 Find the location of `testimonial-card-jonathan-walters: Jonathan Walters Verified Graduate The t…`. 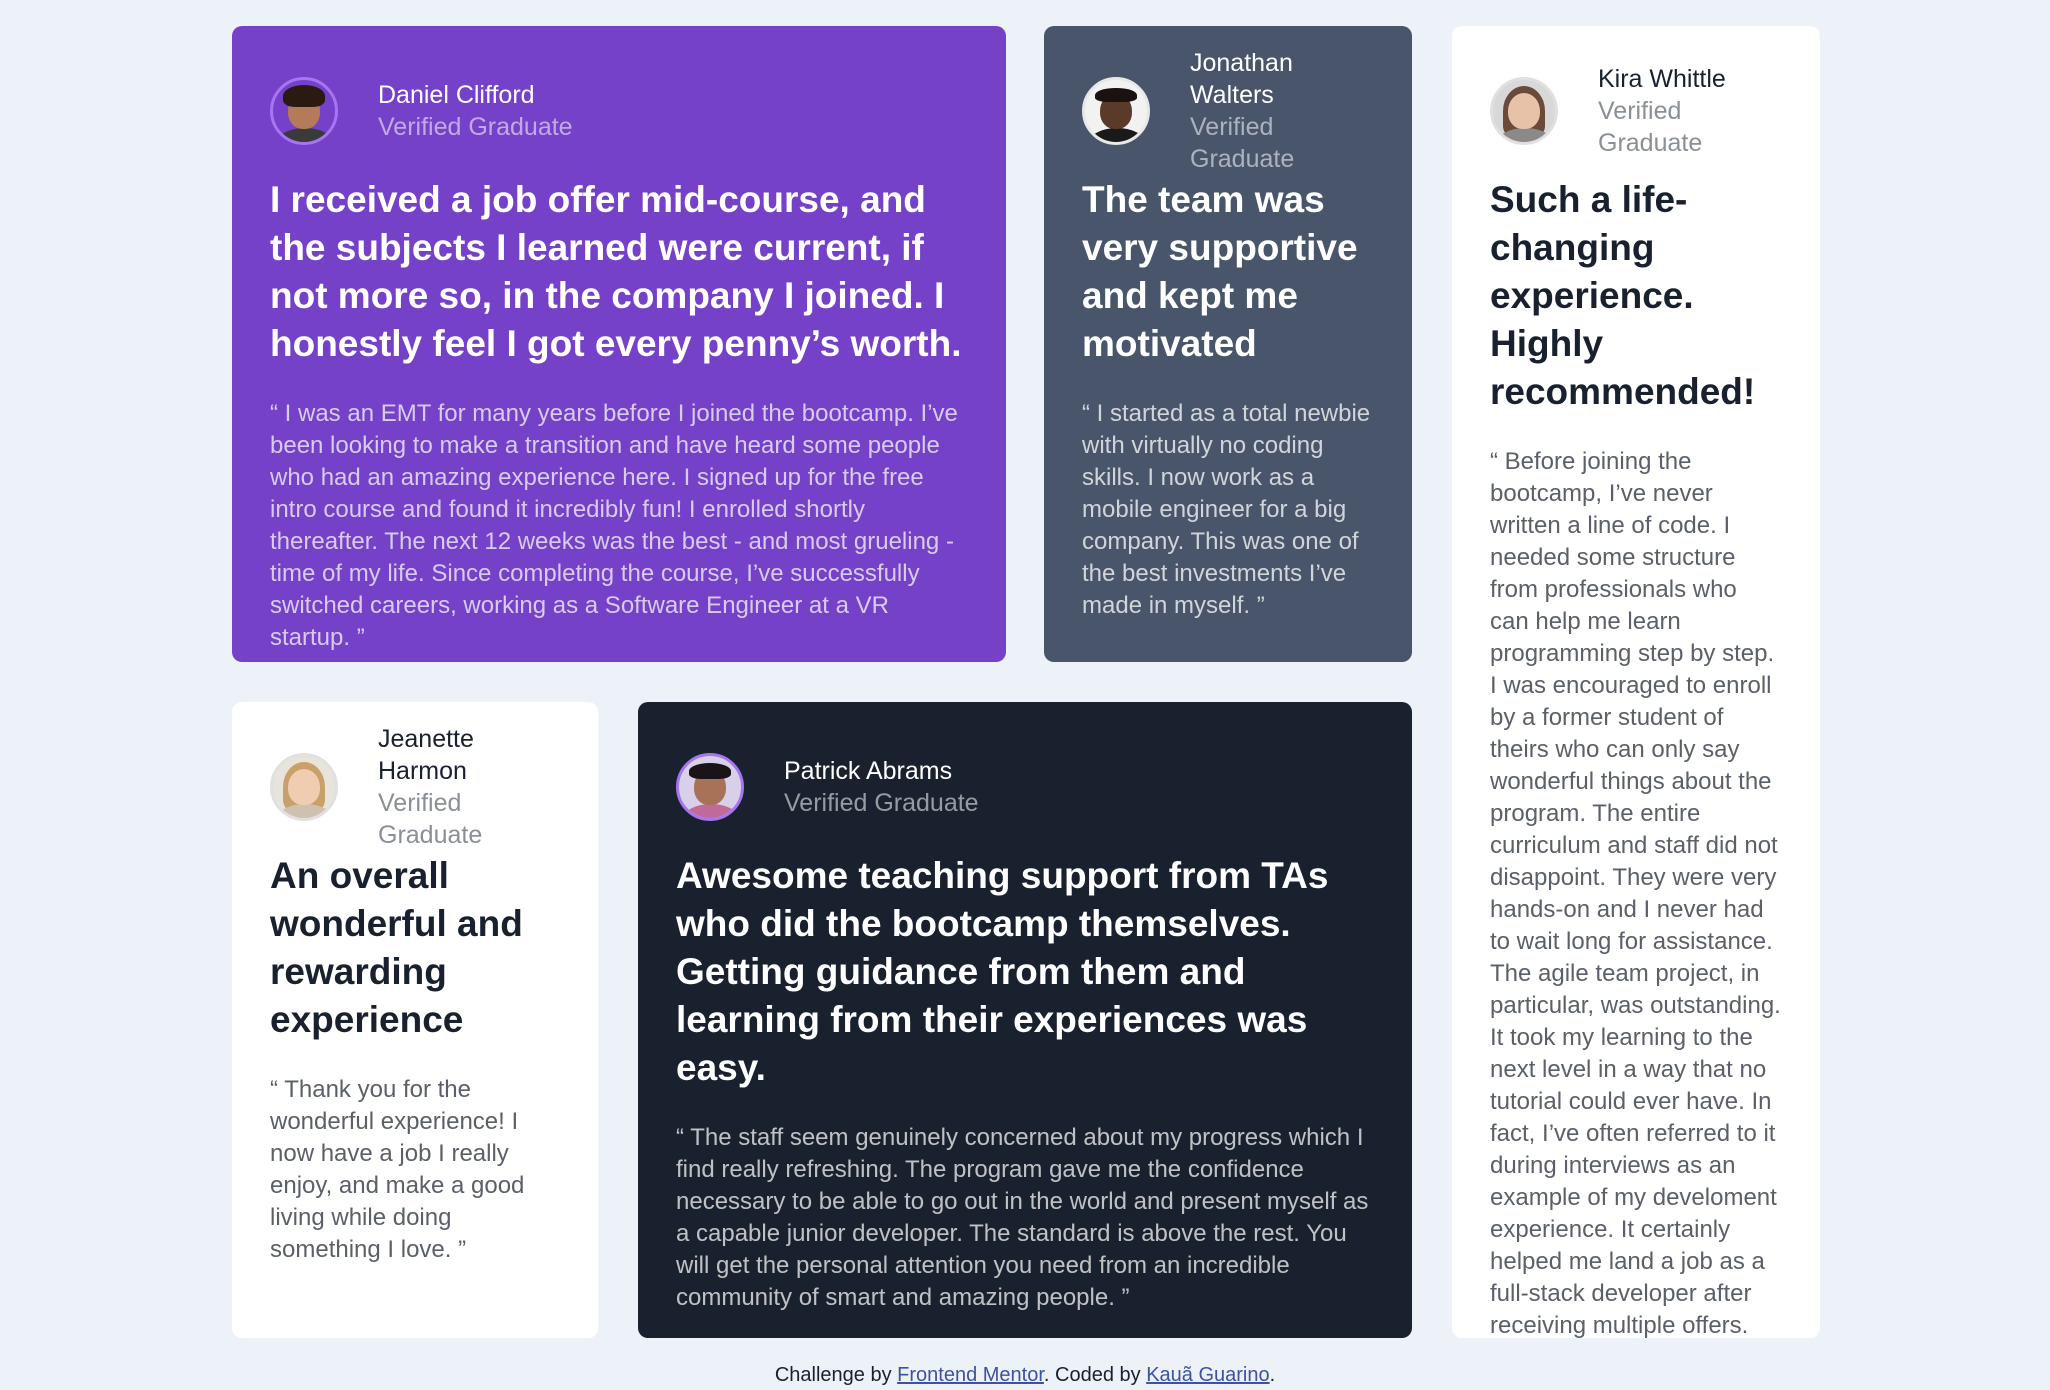

testimonial-card-jonathan-walters: Jonathan Walters Verified Graduate The t… is located at coordinates (1228, 344).